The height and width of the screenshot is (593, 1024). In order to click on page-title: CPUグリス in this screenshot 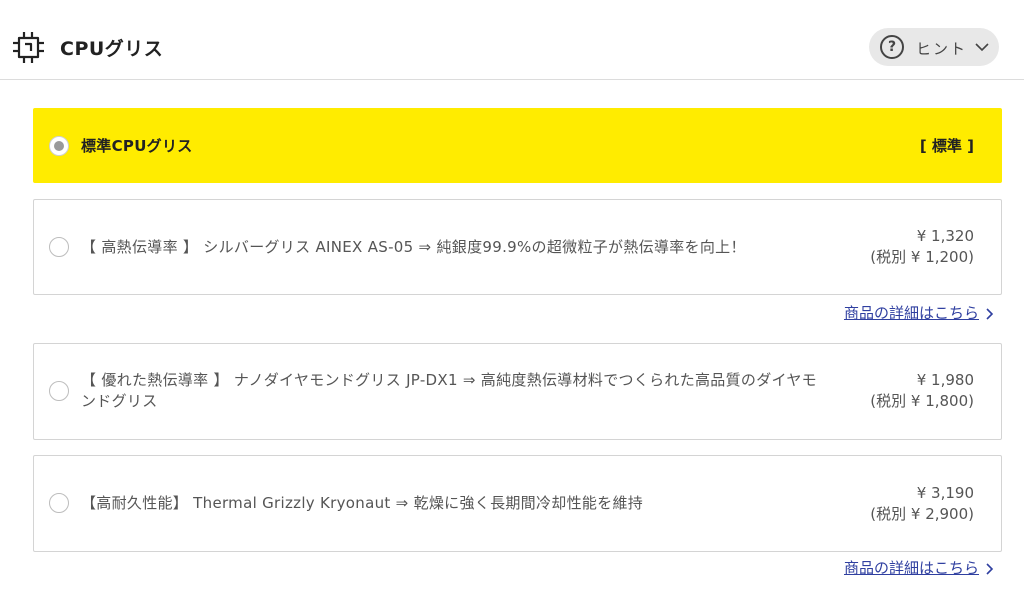, I will do `click(112, 49)`.